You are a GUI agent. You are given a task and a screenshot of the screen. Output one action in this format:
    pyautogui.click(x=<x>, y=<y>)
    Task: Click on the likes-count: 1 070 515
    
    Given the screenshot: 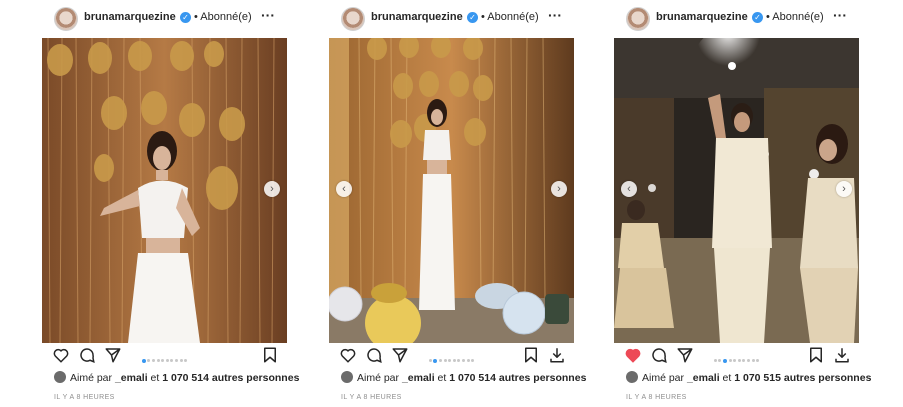 What is the action you would take?
    pyautogui.click(x=757, y=378)
    